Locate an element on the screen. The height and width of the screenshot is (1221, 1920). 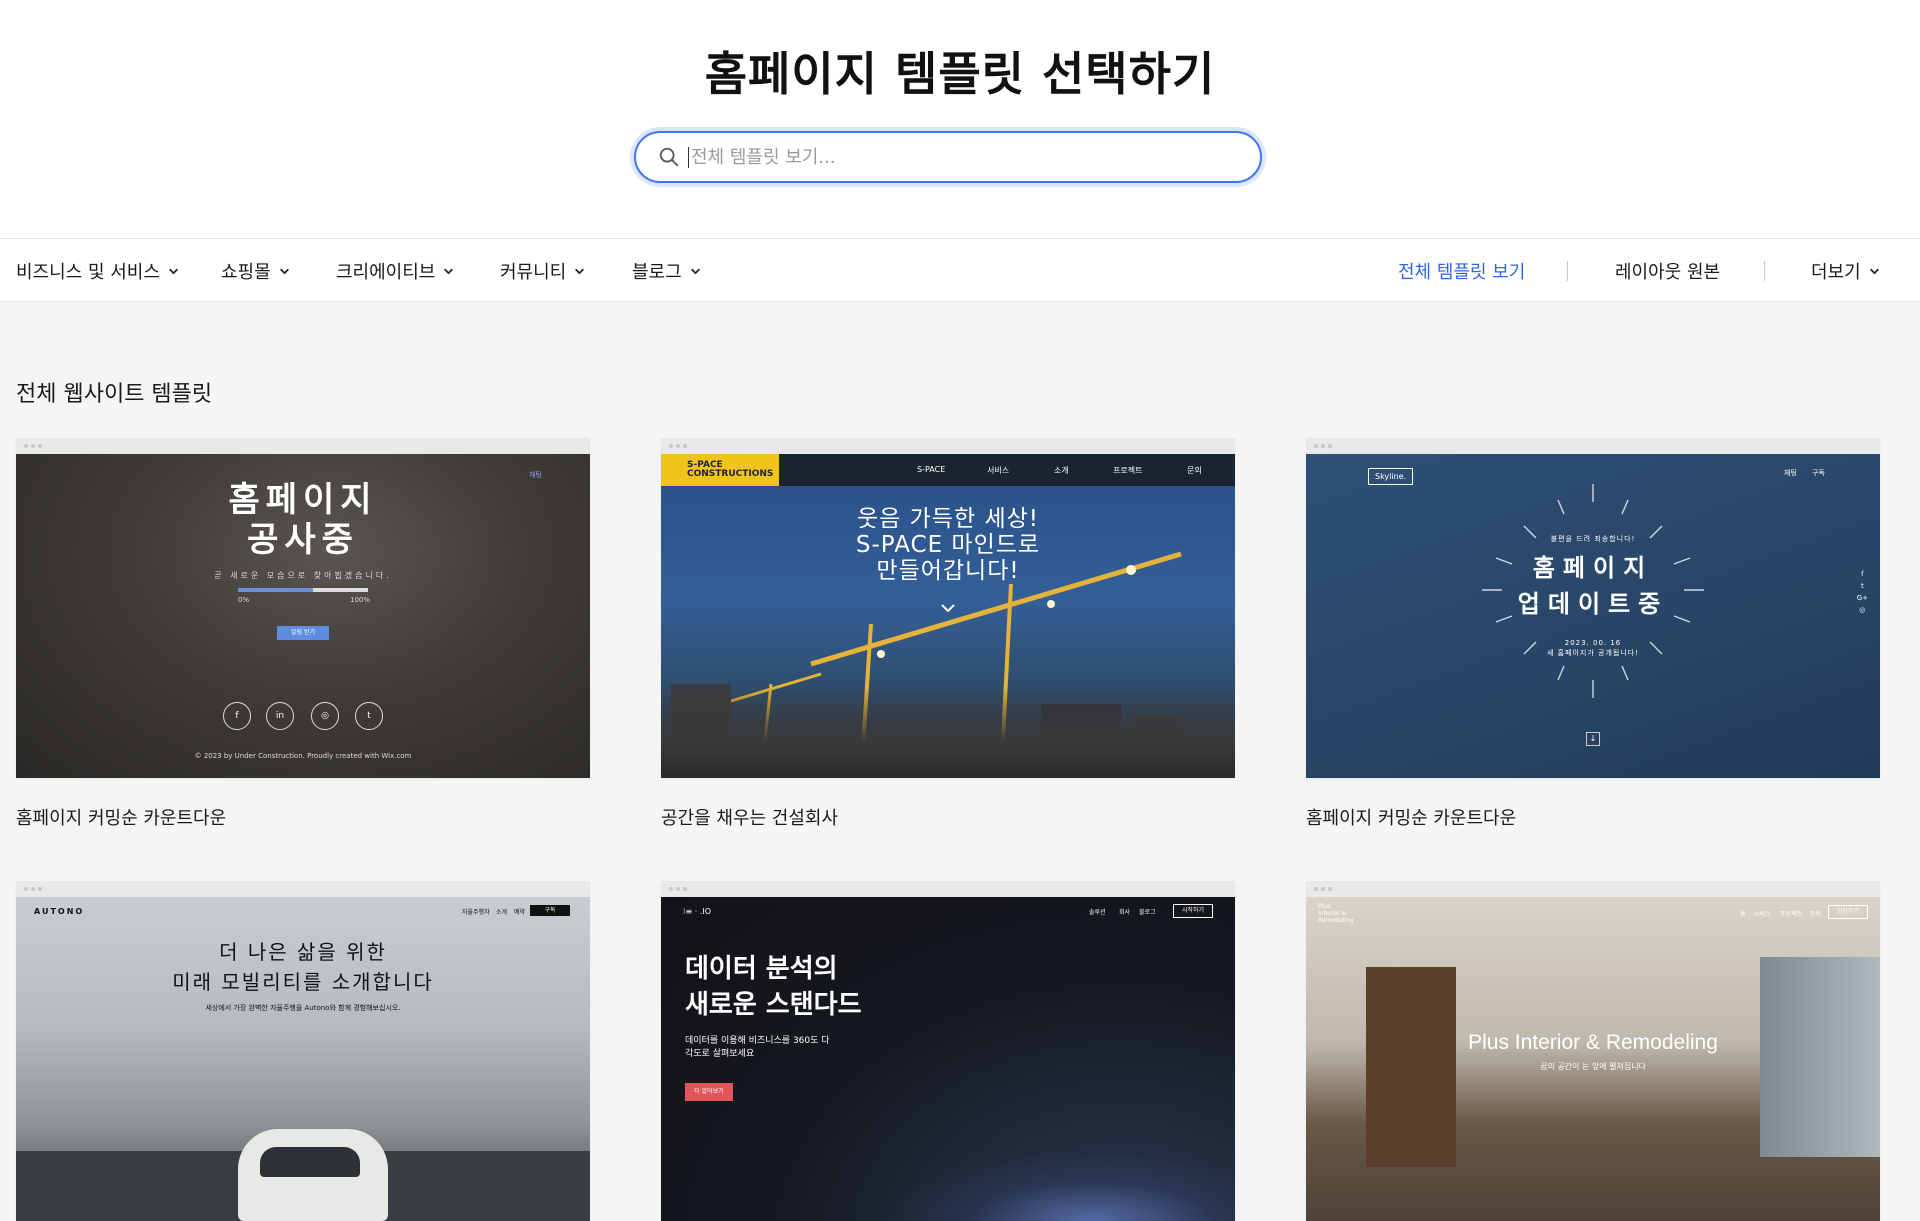
nav-label: 크리에이티브 is located at coordinates (386, 272).